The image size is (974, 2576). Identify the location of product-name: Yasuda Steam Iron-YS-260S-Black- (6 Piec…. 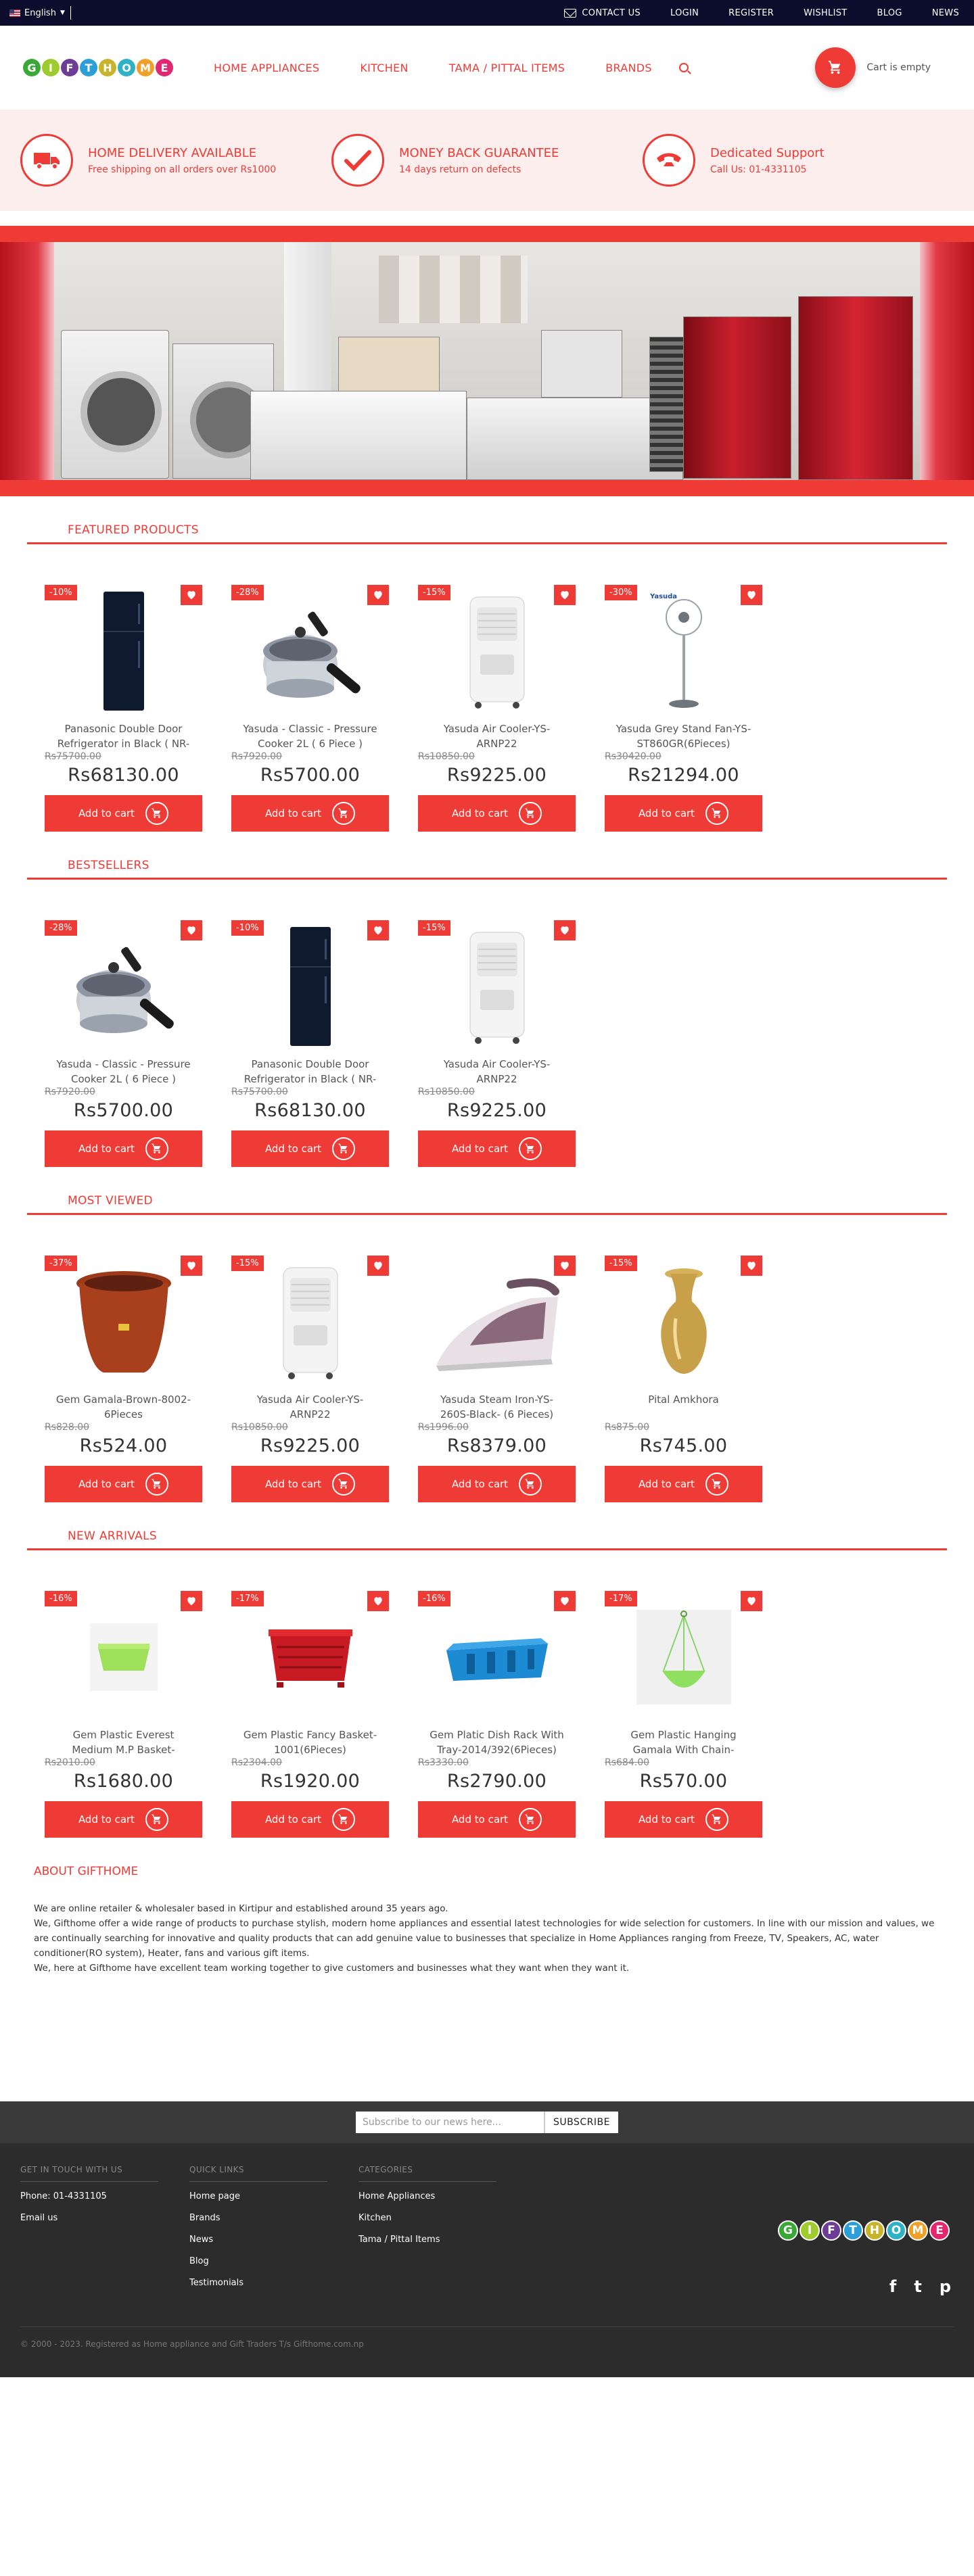
(497, 1407).